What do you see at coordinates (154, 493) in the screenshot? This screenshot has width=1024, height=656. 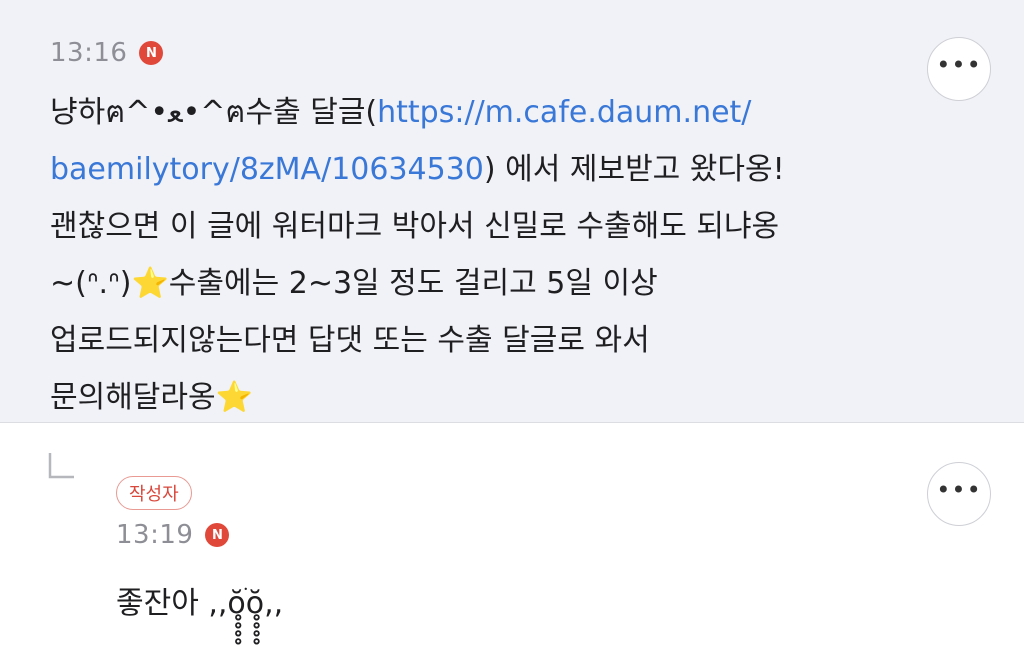 I see `author-badge: 작성자` at bounding box center [154, 493].